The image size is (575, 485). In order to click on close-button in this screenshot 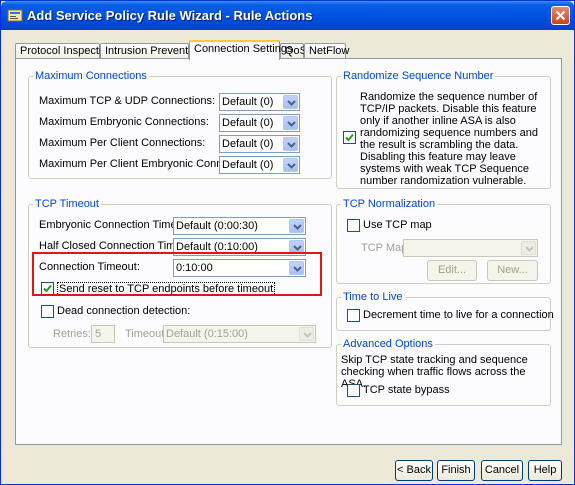, I will do `click(560, 15)`.